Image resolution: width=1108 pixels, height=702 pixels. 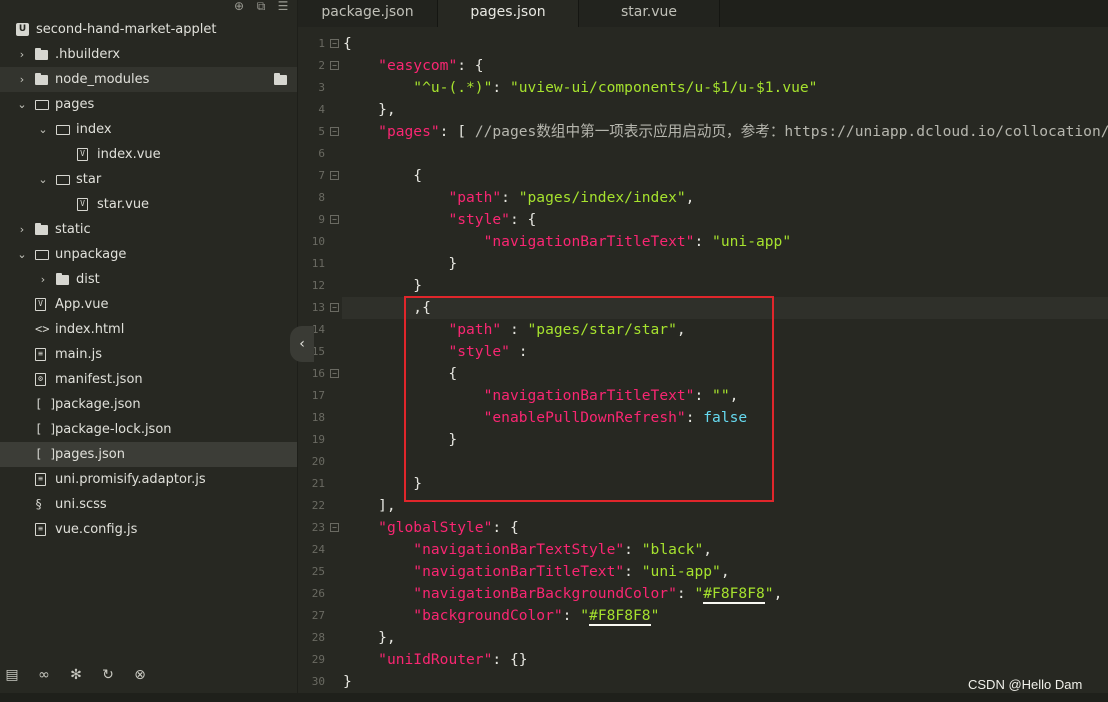 What do you see at coordinates (261, 7) in the screenshot?
I see `copy-icon: ⧉` at bounding box center [261, 7].